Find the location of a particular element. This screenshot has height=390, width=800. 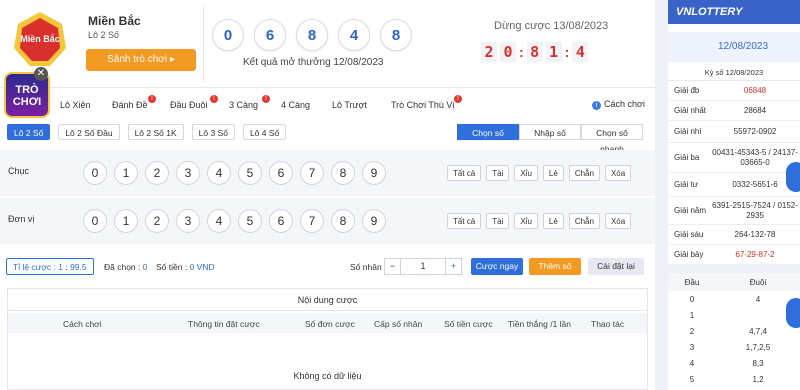

result-ball: 6 is located at coordinates (270, 35).